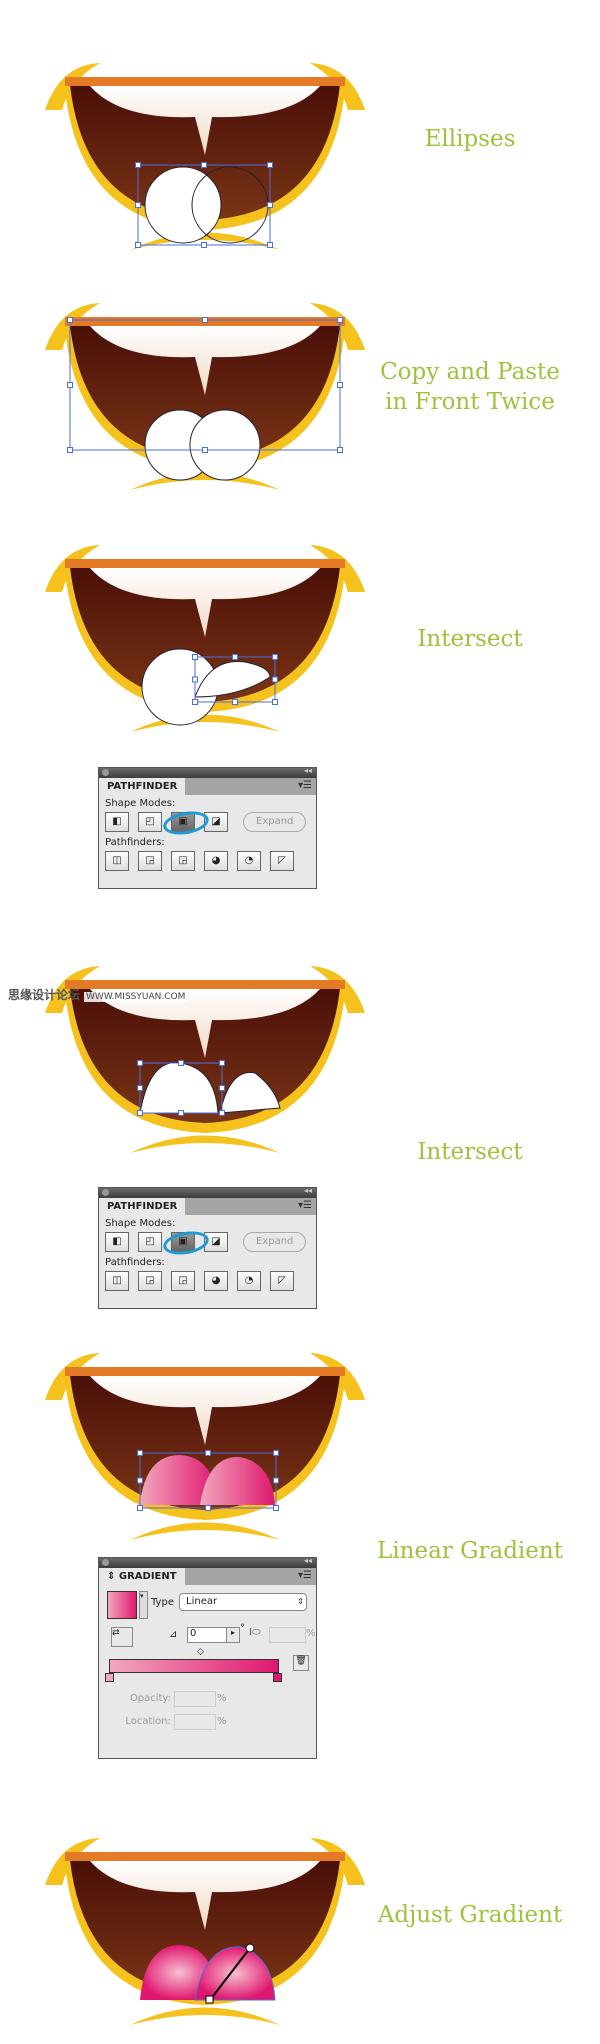 This screenshot has height=2044, width=600. Describe the element at coordinates (142, 1576) in the screenshot. I see `tab-gradient: ⇕ GRADIENT` at that location.